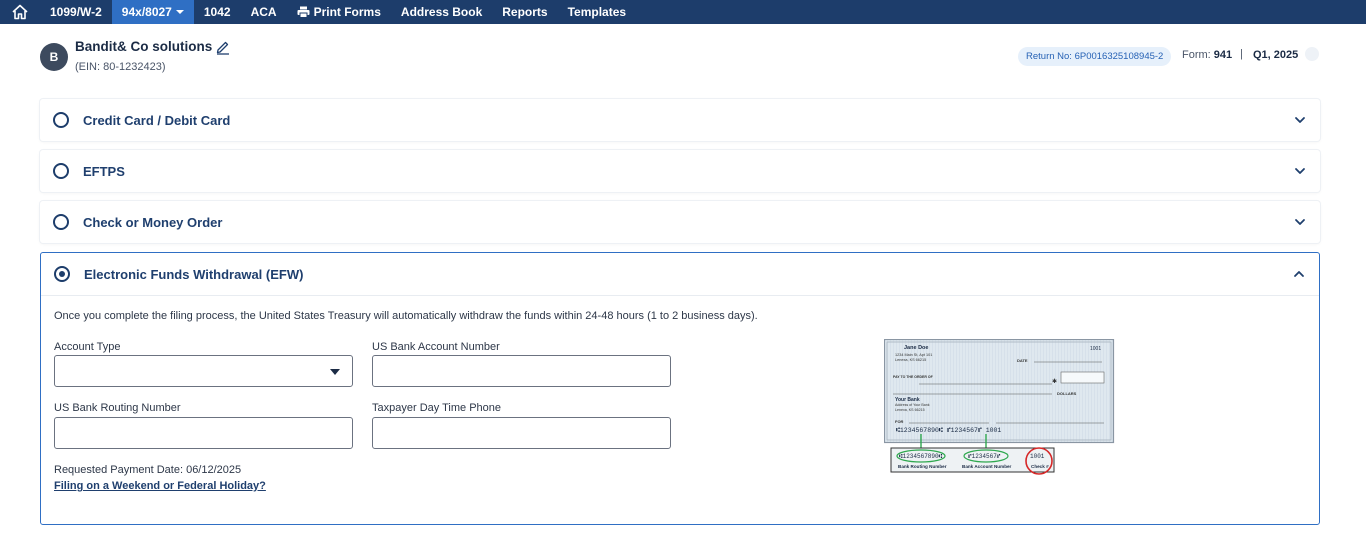  I want to click on routing-number-input, so click(203, 433).